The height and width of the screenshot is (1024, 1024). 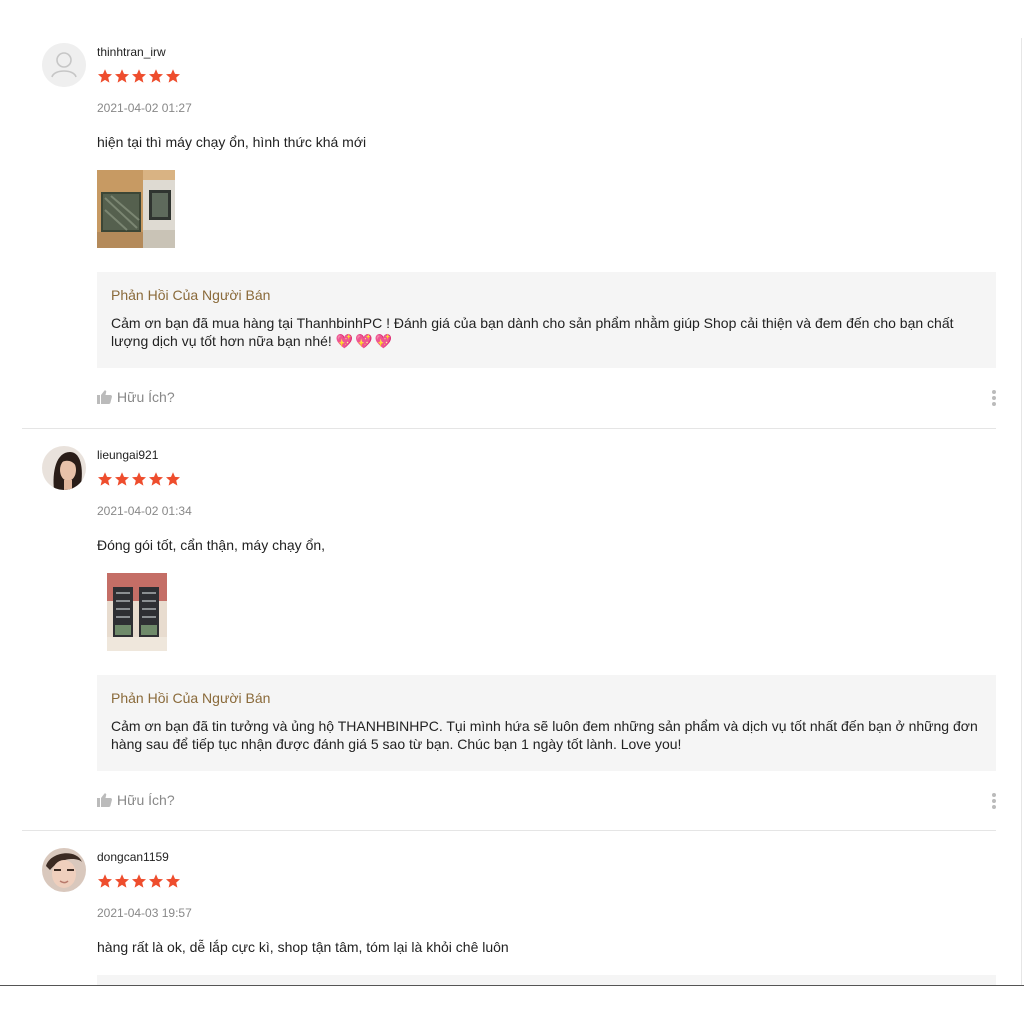 I want to click on review-time: 2021-04-02 01:27, so click(x=144, y=108).